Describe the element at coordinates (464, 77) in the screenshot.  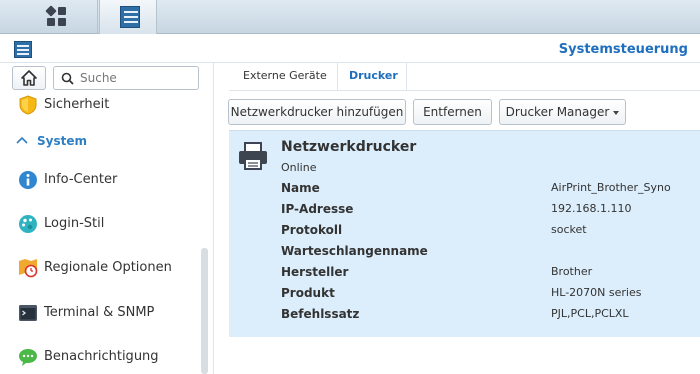
I see `tab-bar: Externe Geräte Drucker` at that location.